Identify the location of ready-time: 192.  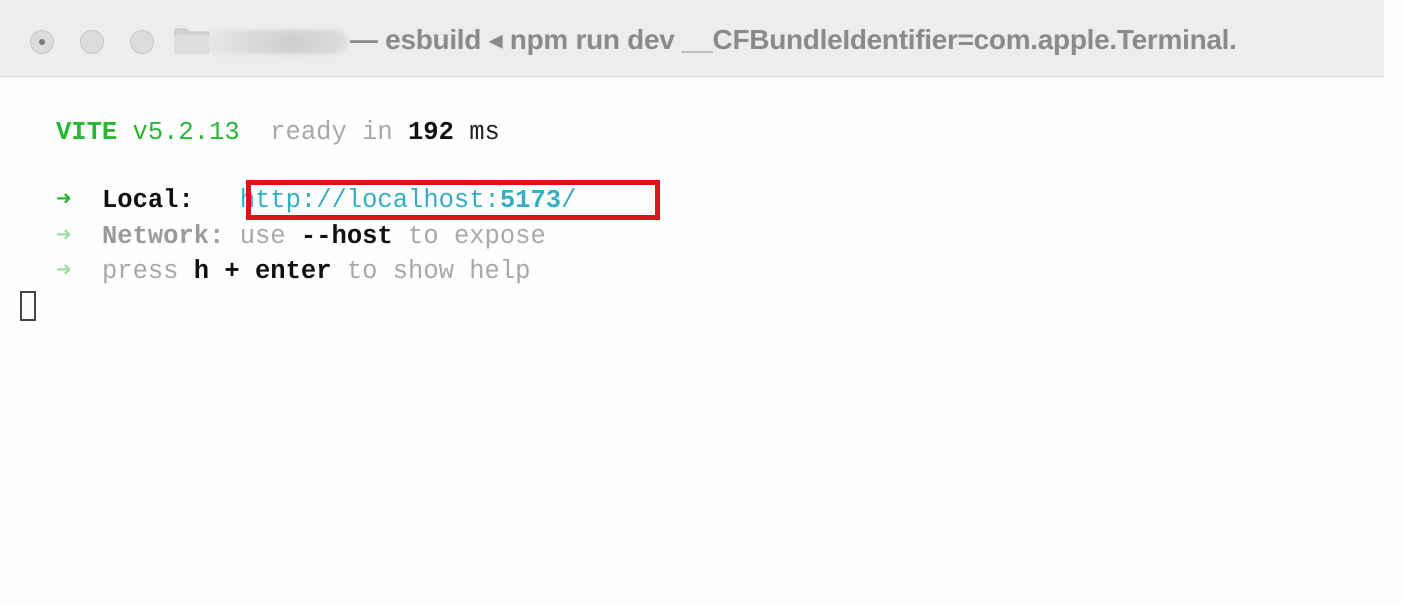
(430, 132).